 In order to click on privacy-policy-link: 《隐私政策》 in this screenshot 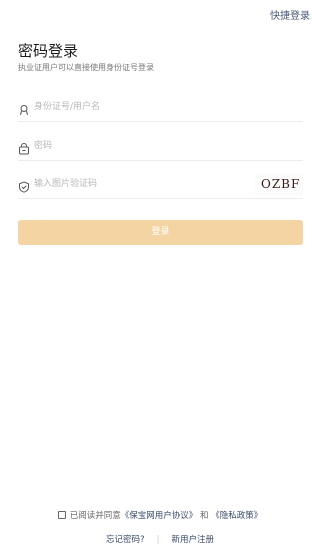, I will do `click(236, 516)`.